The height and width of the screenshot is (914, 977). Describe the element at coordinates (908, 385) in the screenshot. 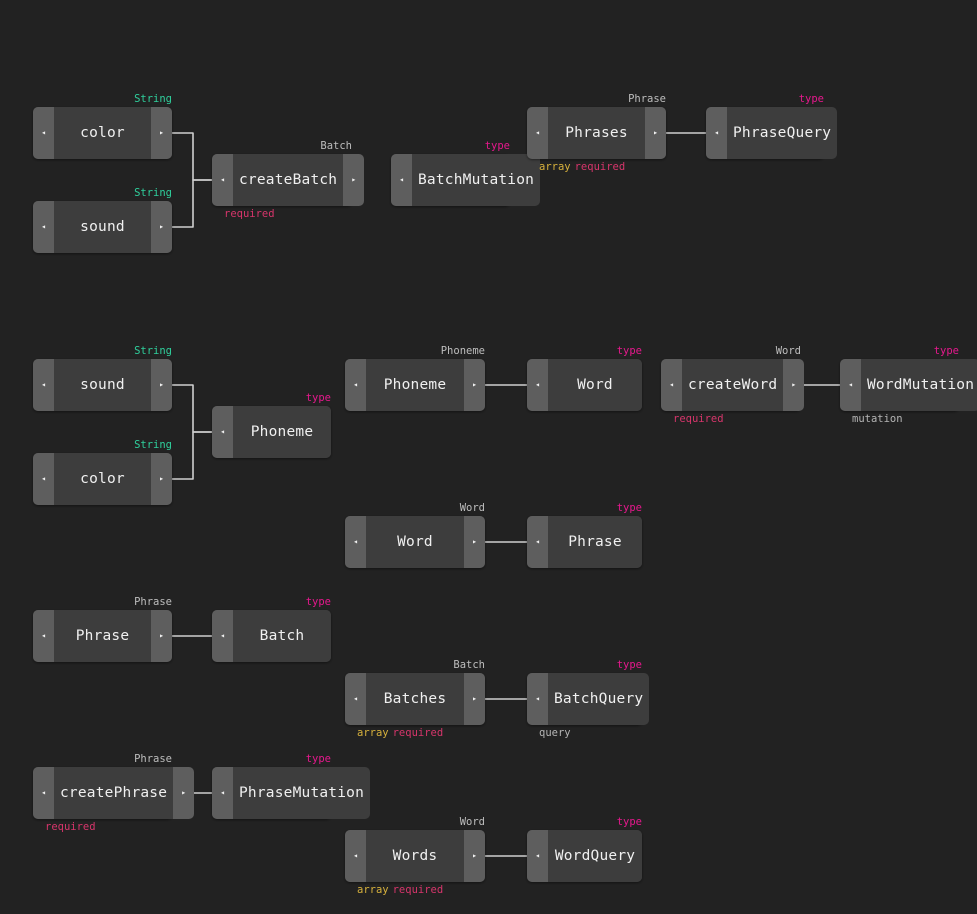

I see `graph-node-WordMutation: ◂ WordMutation` at that location.